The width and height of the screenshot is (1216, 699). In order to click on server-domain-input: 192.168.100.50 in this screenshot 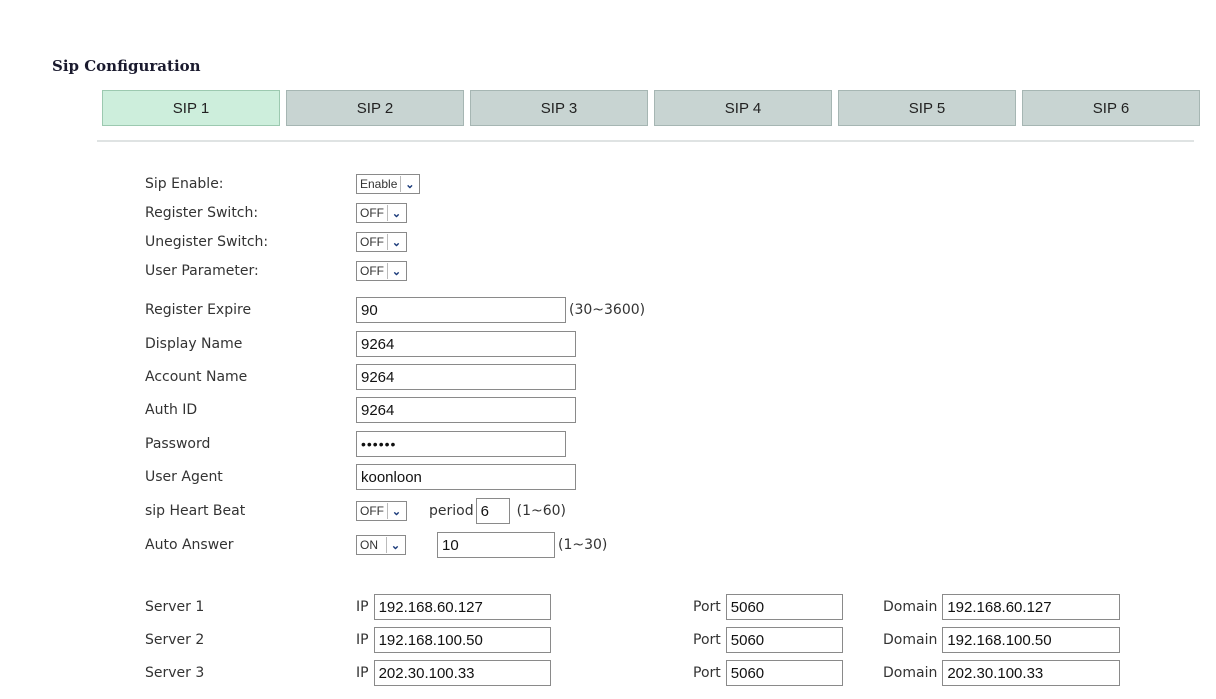, I will do `click(1031, 640)`.